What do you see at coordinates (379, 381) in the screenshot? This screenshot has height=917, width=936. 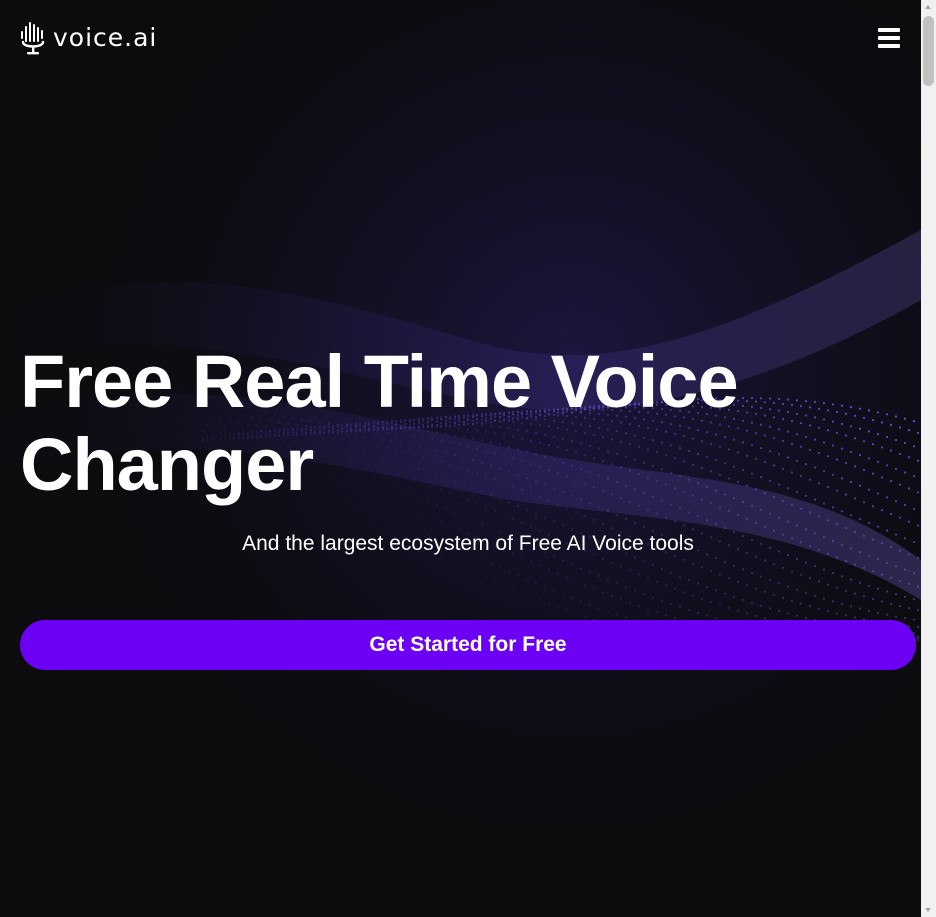 I see `hero-title-line-1: Free Real Time Voice` at bounding box center [379, 381].